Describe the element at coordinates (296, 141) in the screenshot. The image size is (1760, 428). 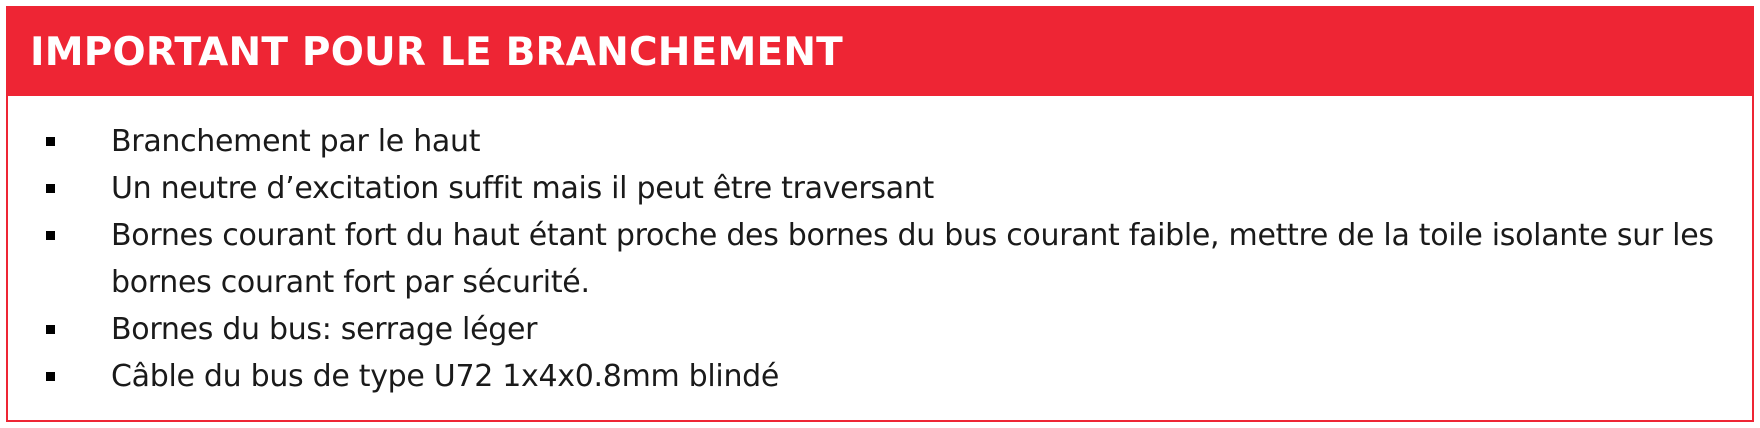
I see `list-item-text: Branchement par le haut` at that location.